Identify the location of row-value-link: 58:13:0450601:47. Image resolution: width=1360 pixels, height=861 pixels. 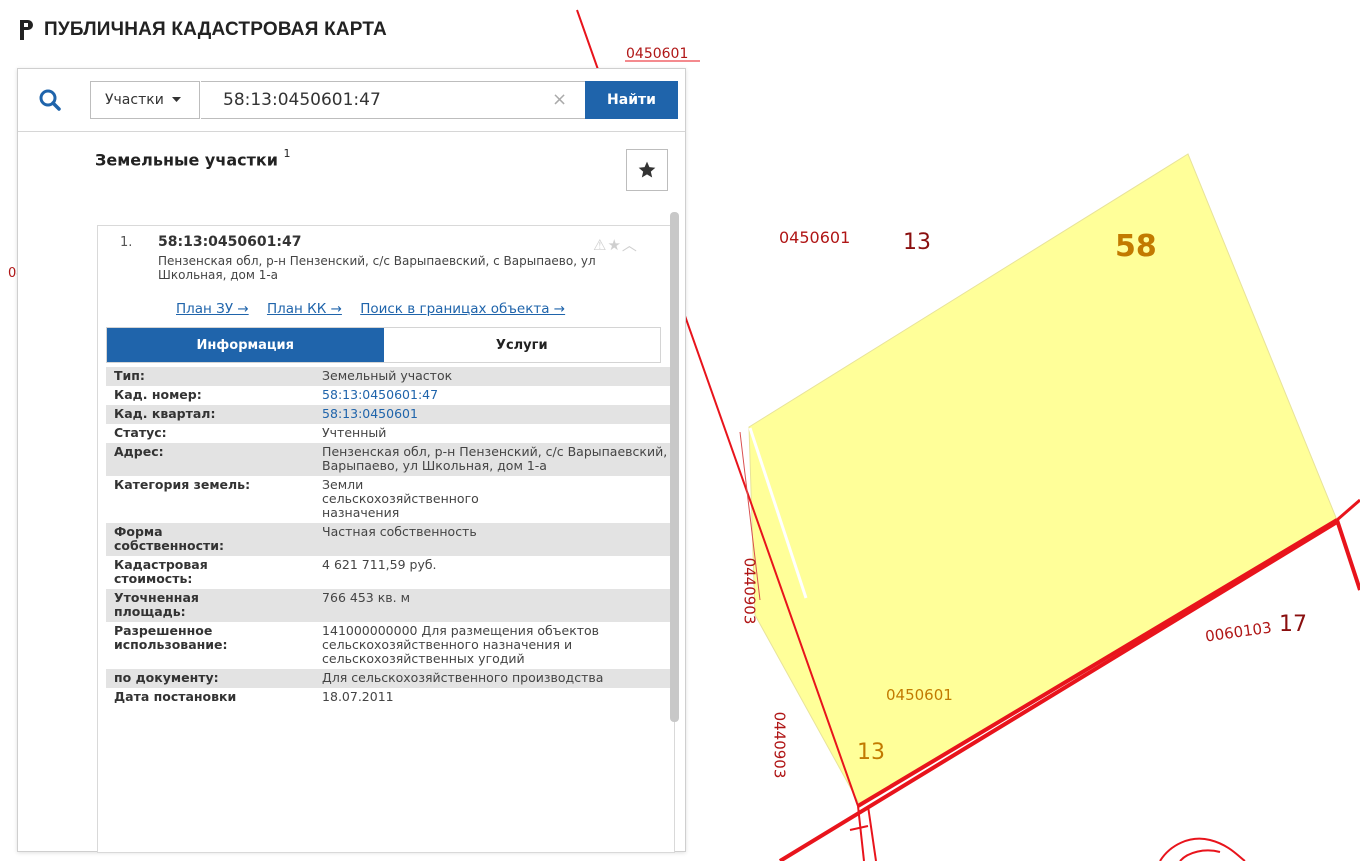
(494, 395).